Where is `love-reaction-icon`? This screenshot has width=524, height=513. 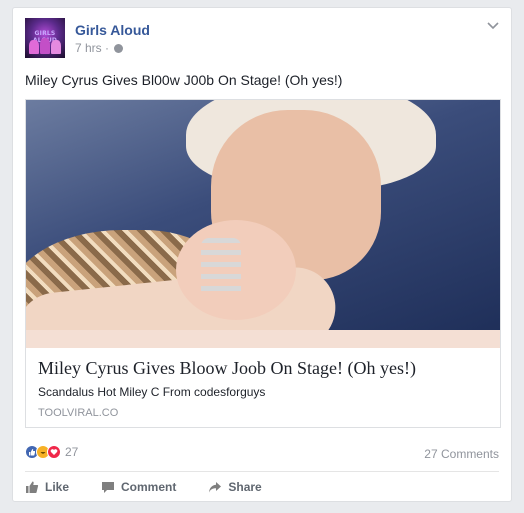
love-reaction-icon is located at coordinates (54, 452).